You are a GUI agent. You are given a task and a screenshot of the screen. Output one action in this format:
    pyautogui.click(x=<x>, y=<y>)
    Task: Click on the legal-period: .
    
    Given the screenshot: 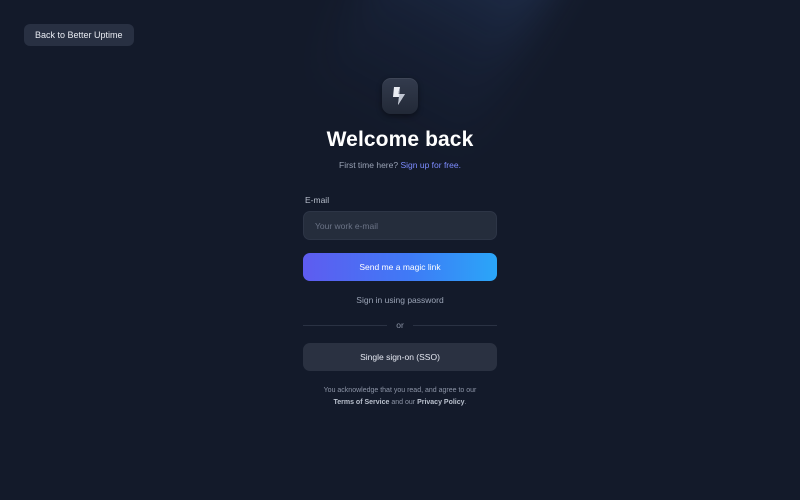 What is the action you would take?
    pyautogui.click(x=465, y=402)
    